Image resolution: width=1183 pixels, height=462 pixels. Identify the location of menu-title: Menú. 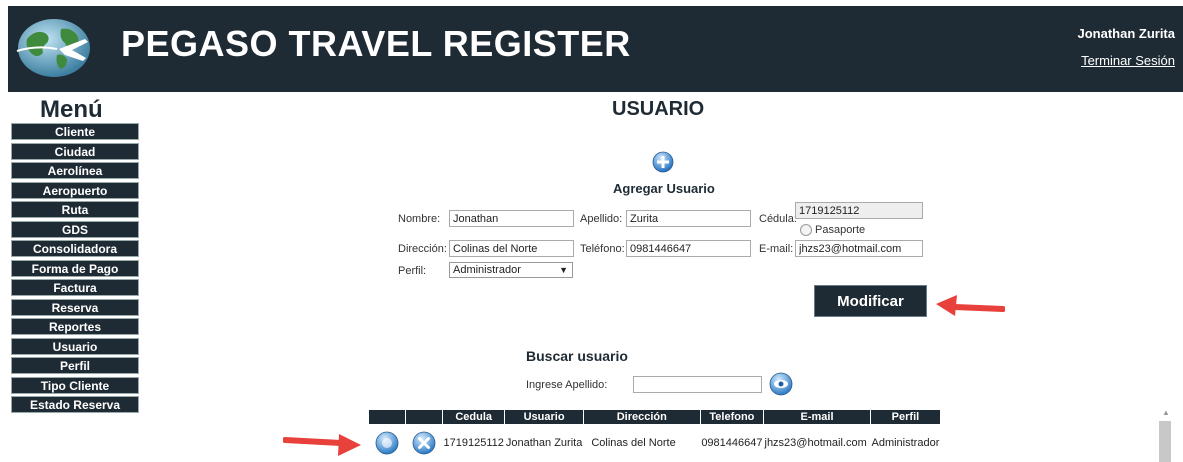
(71, 109).